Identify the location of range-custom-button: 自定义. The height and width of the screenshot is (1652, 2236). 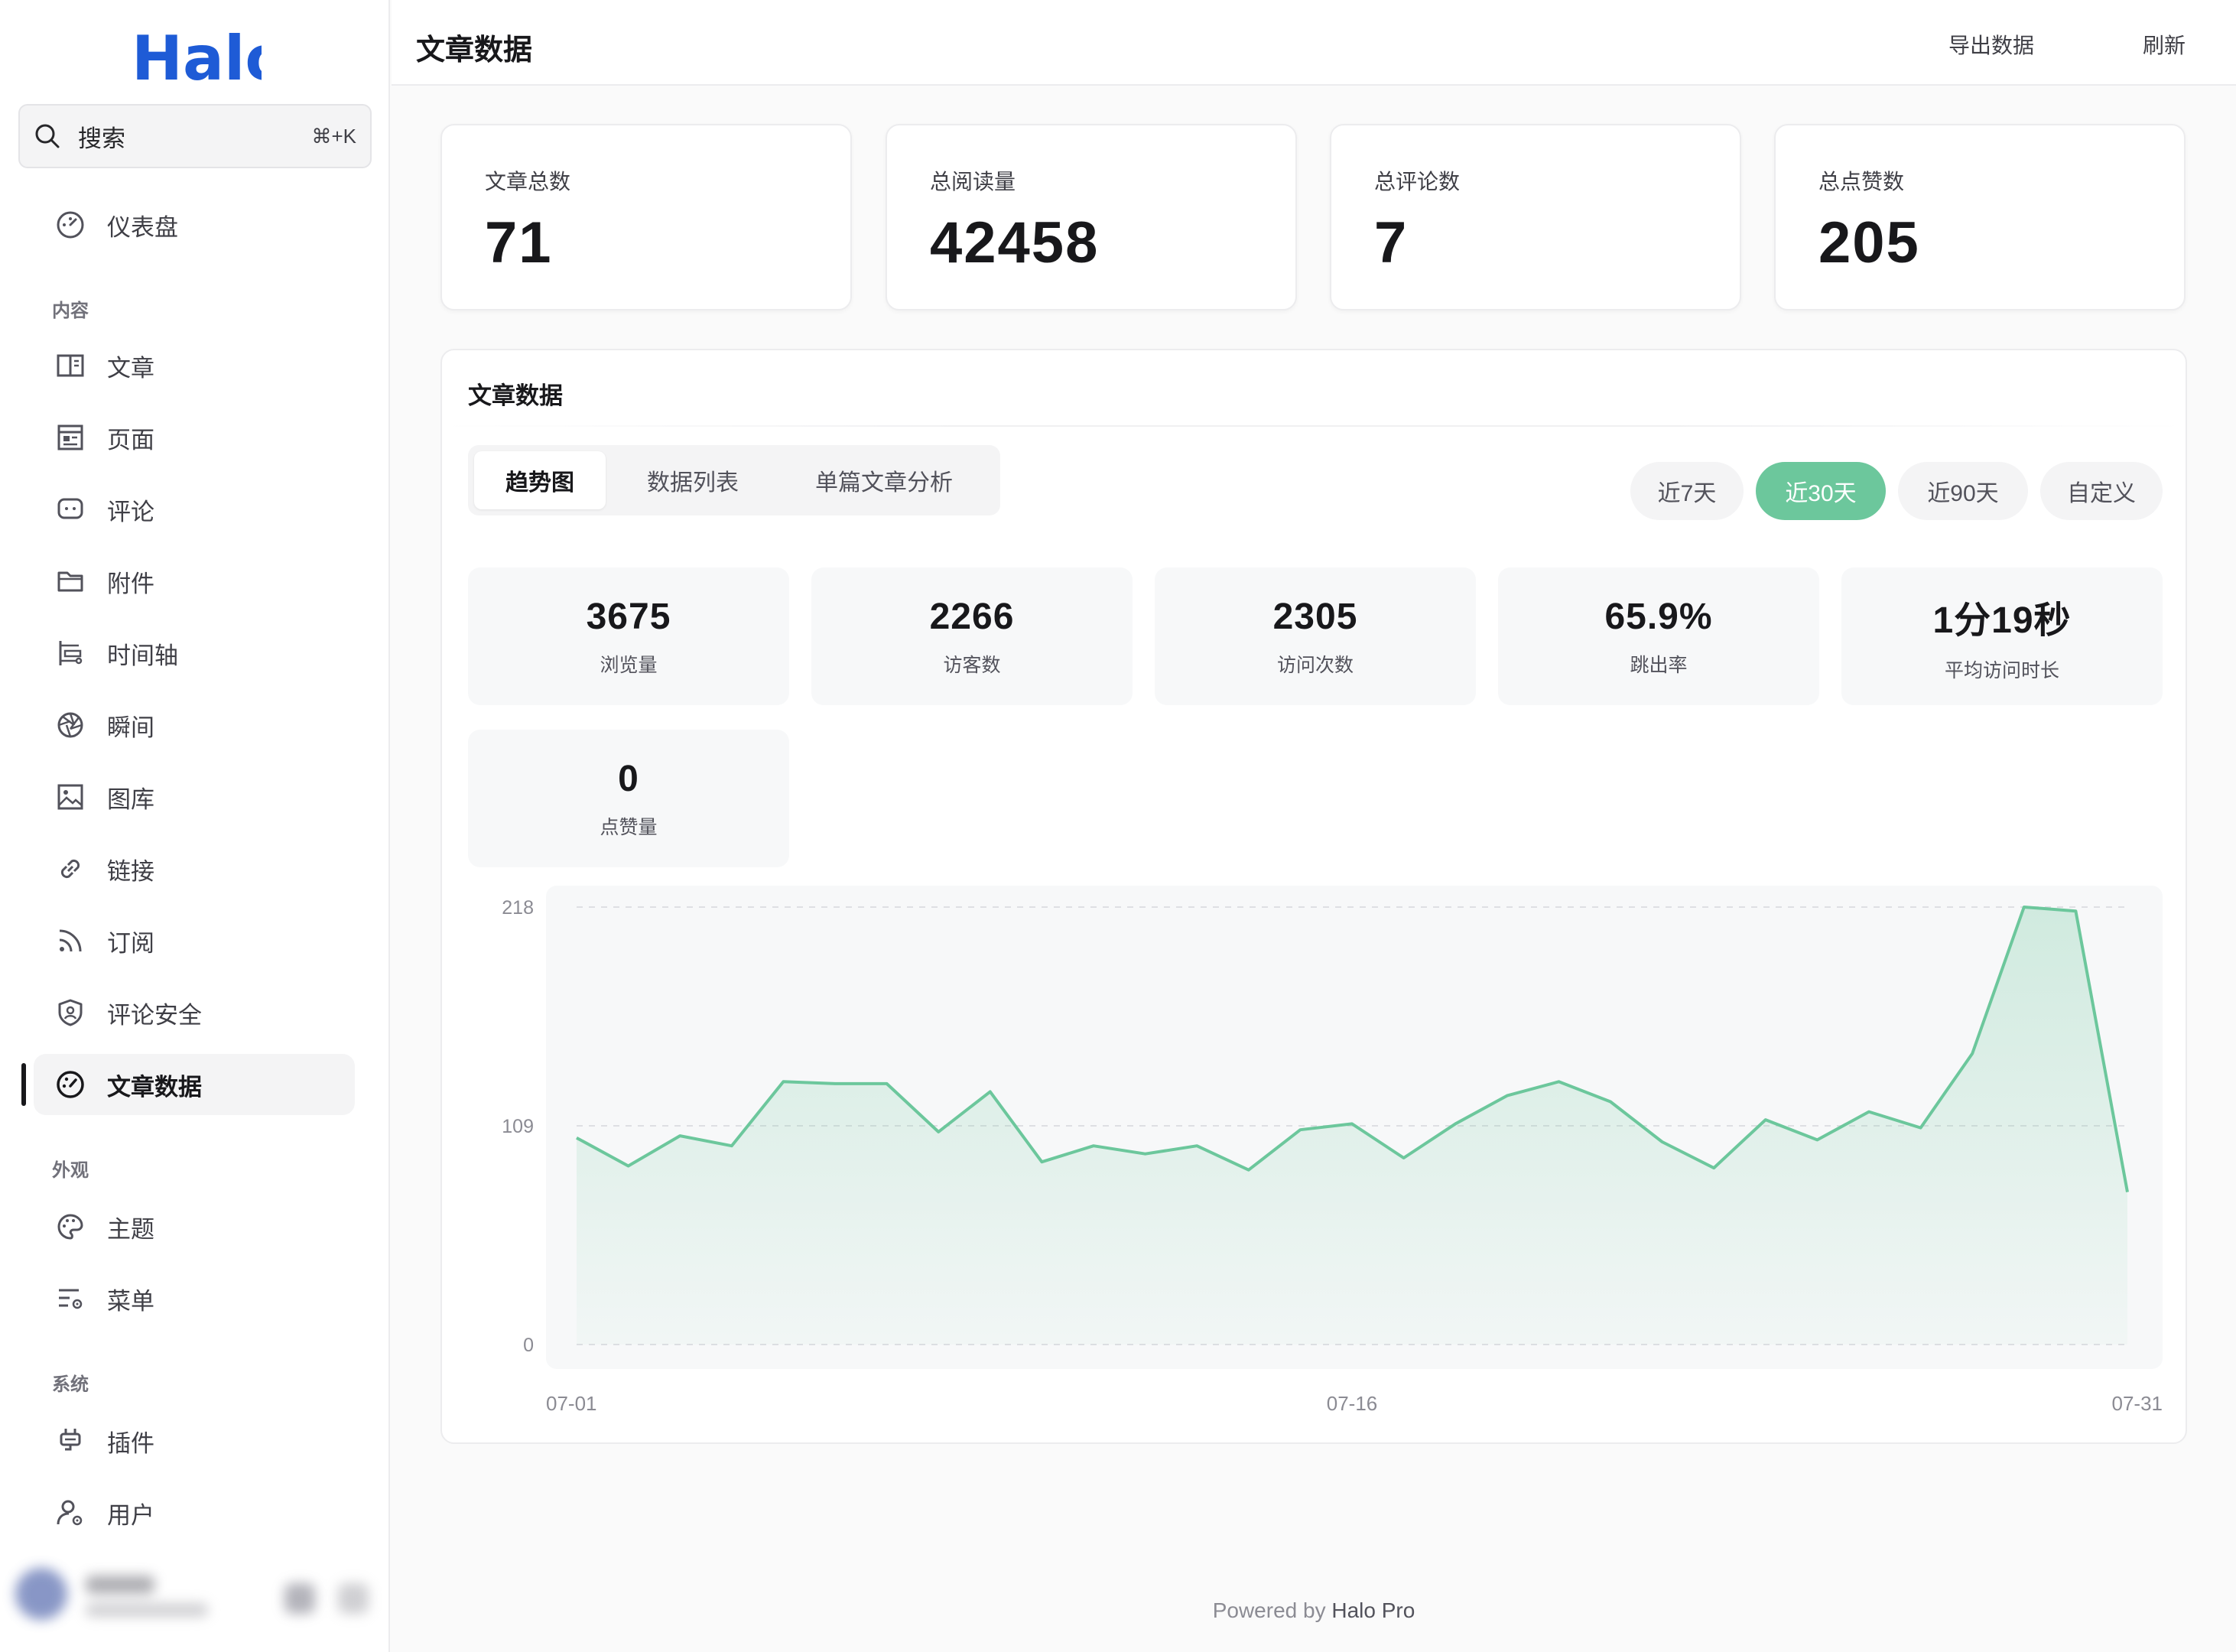
(2101, 491).